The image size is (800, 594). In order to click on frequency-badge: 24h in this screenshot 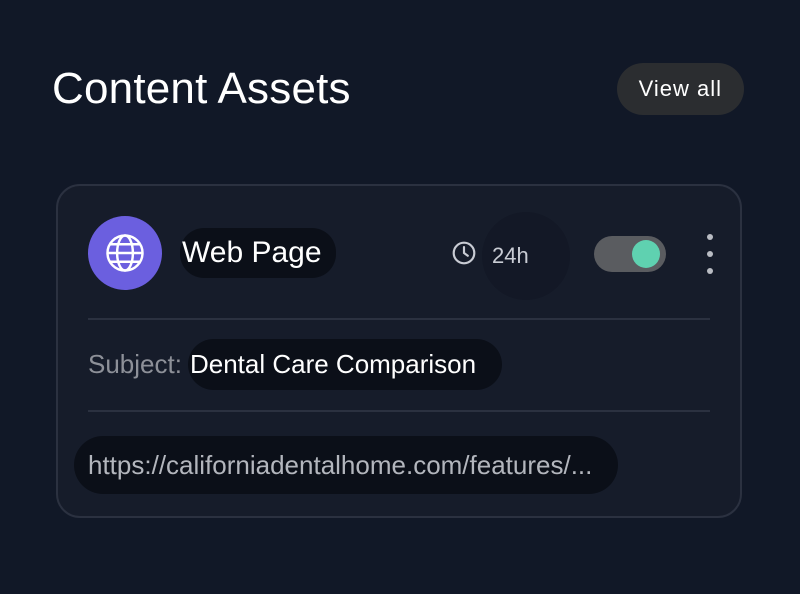, I will do `click(526, 256)`.